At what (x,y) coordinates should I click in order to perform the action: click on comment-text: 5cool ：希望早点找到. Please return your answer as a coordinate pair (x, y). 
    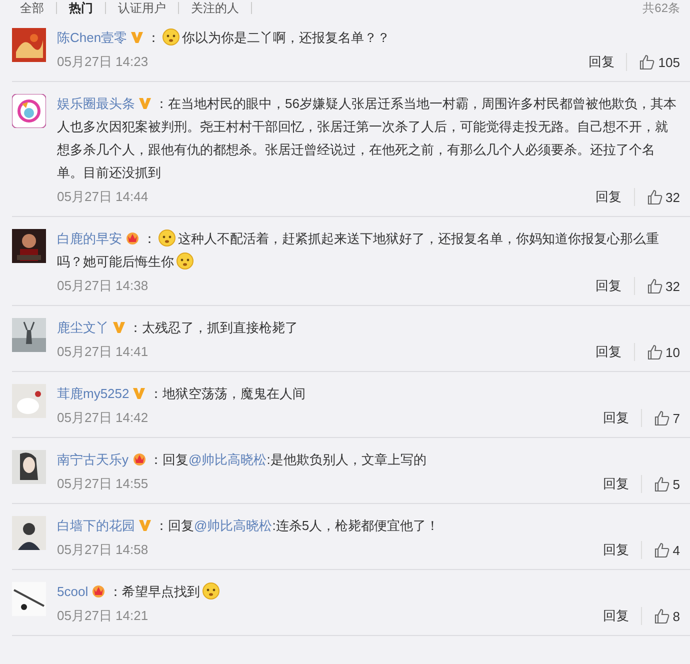
    Looking at the image, I should click on (368, 591).